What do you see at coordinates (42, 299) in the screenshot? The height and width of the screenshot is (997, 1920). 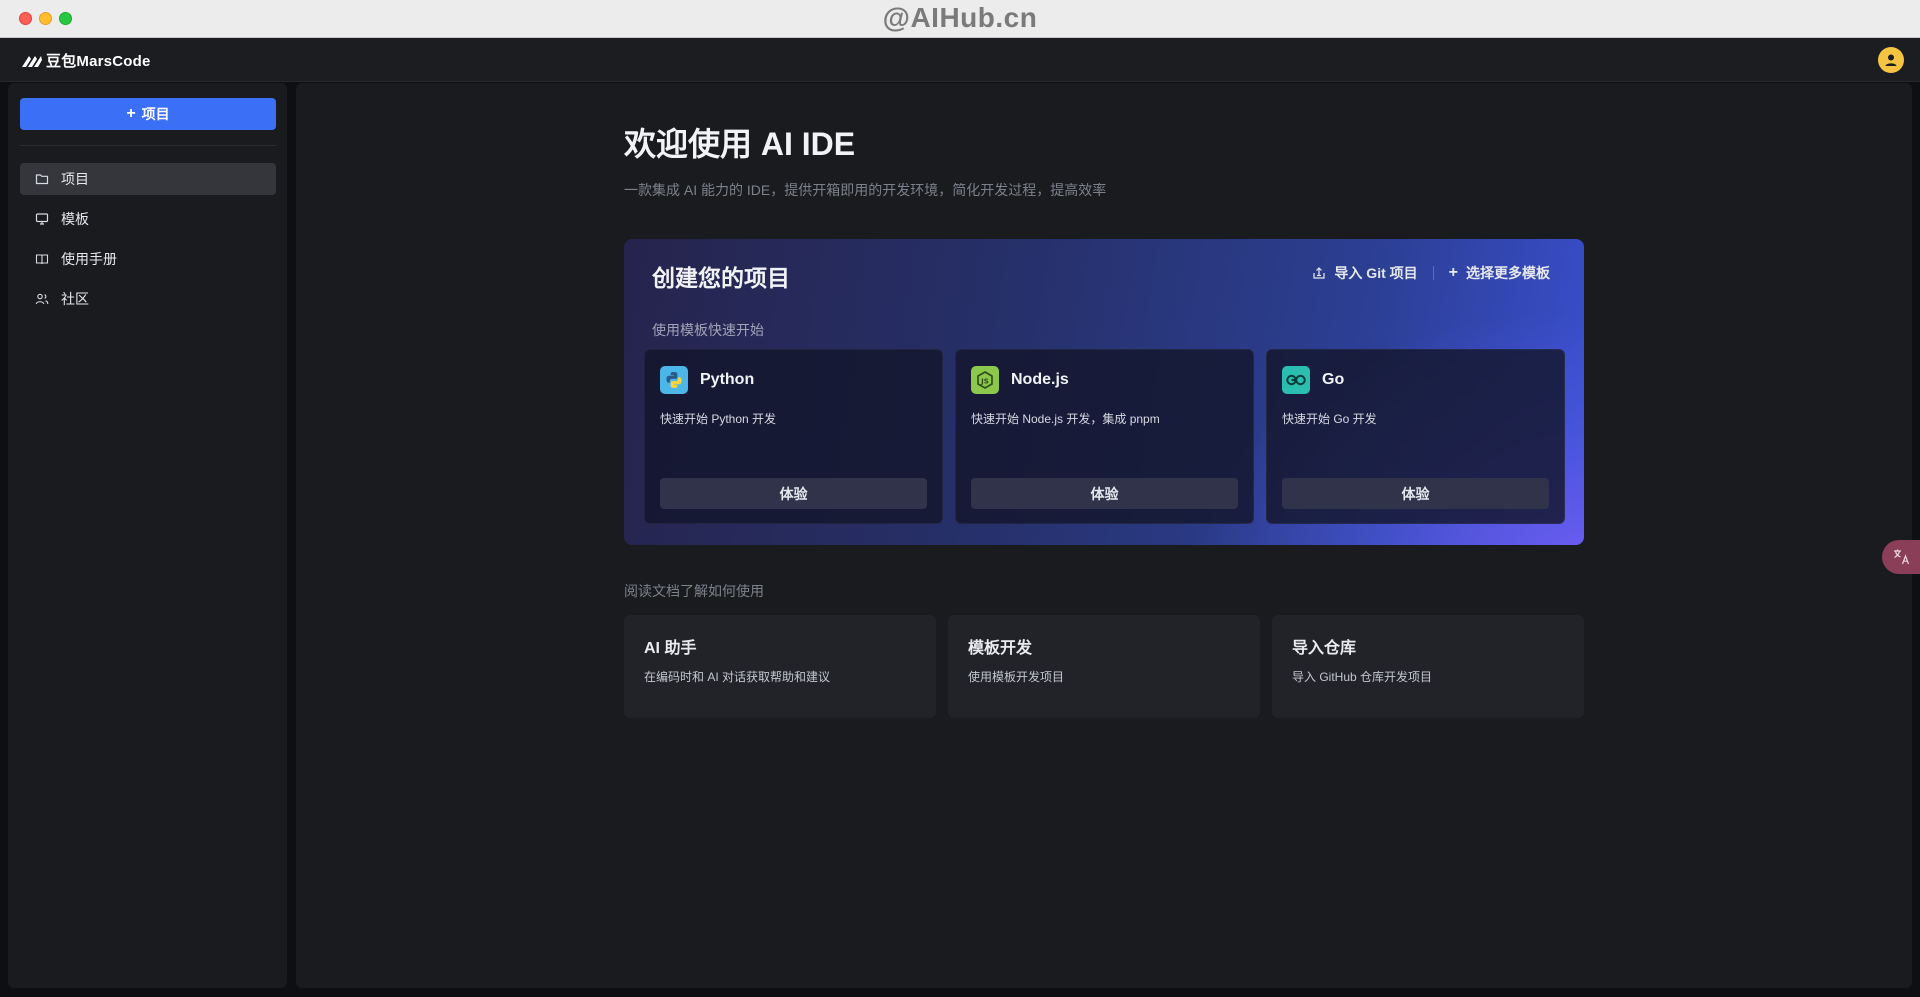 I see `users-icon` at bounding box center [42, 299].